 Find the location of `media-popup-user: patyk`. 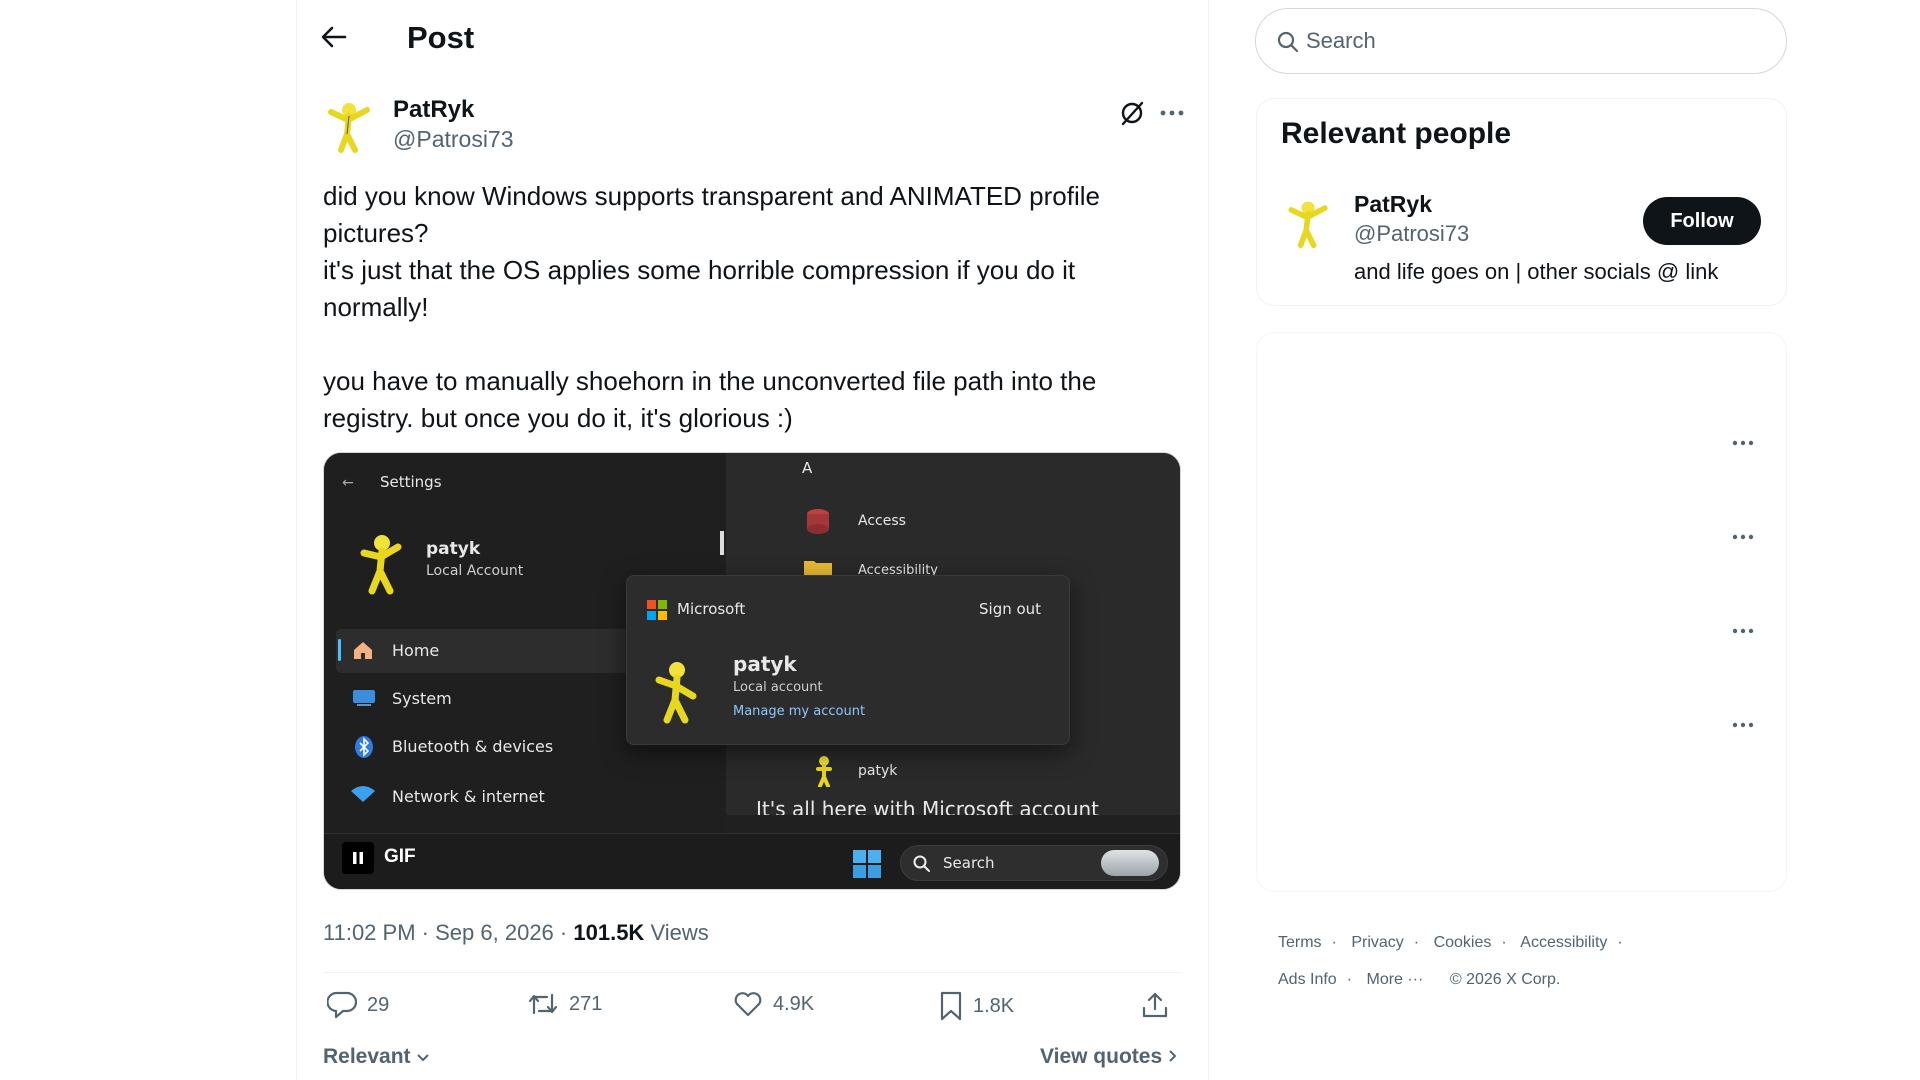

media-popup-user: patyk is located at coordinates (765, 664).